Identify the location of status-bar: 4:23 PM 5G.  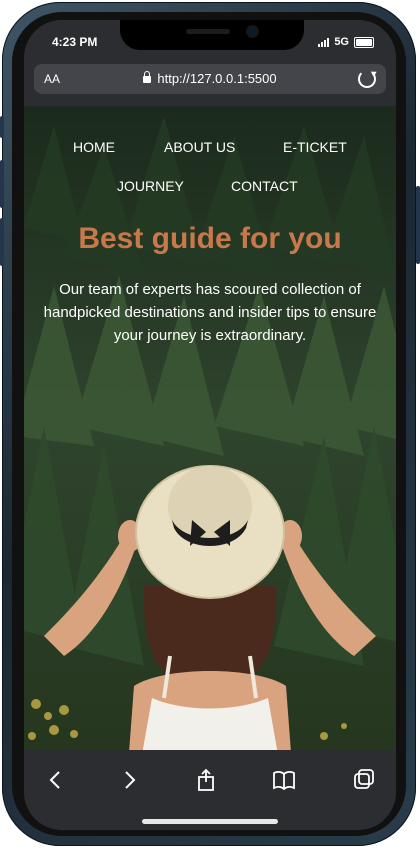
(210, 43).